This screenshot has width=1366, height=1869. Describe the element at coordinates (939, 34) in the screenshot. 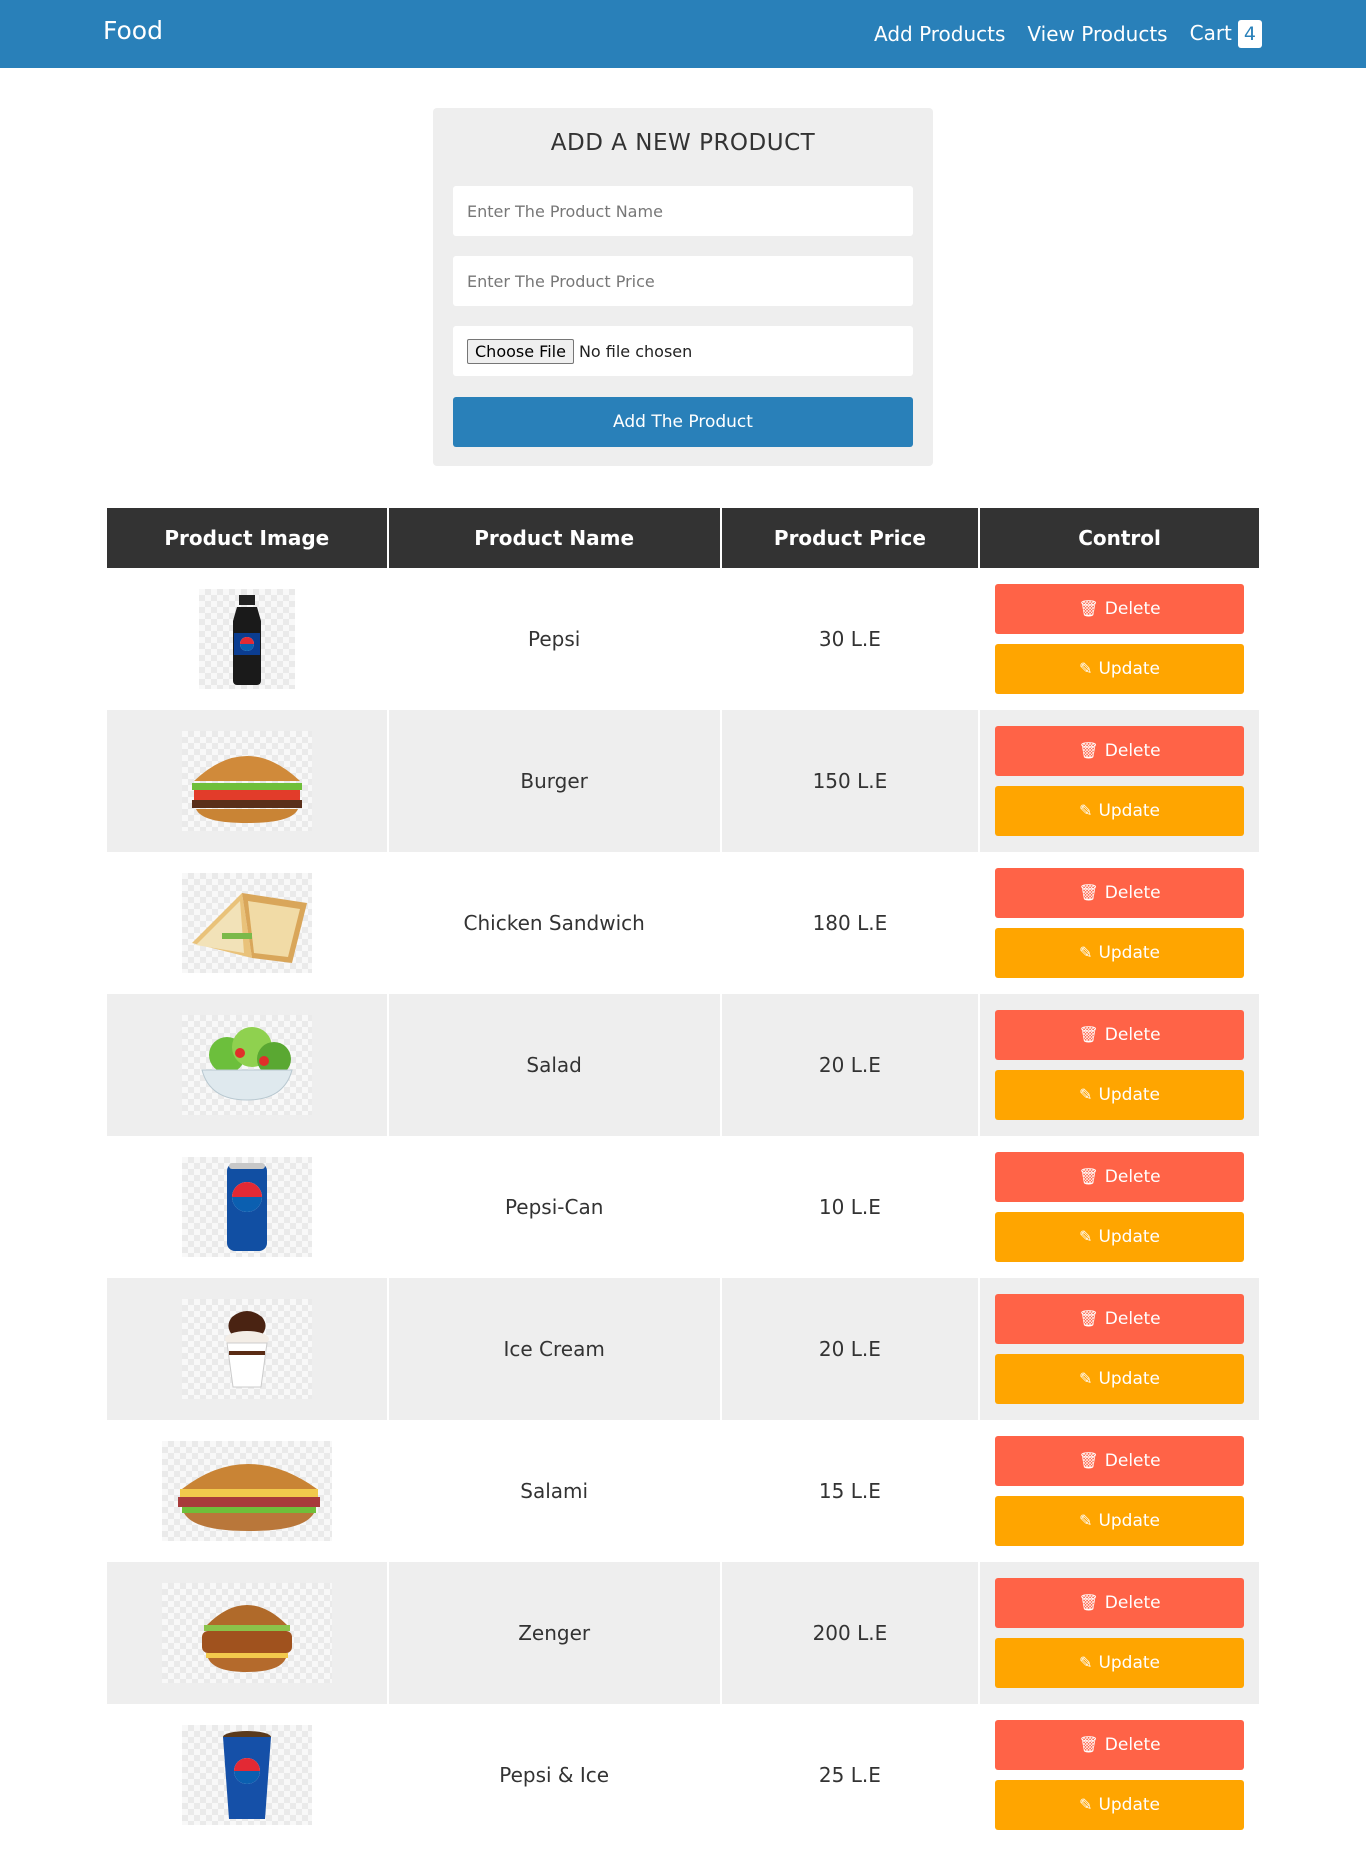

I see `nav-add-products: Add Products` at that location.